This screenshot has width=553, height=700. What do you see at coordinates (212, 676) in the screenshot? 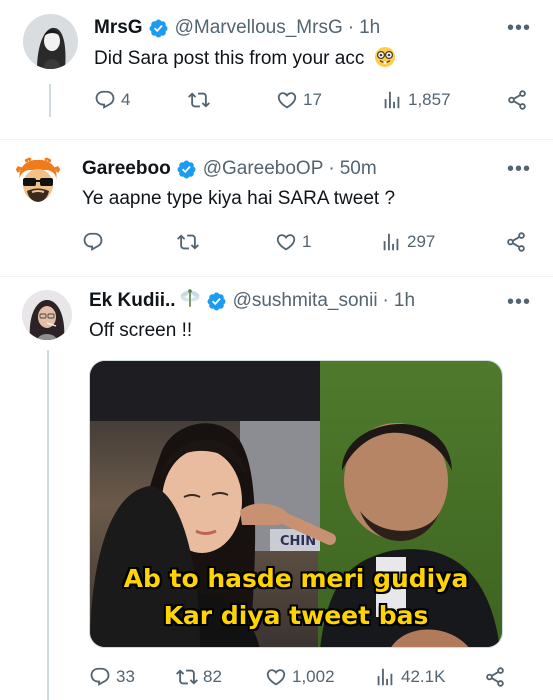
I see `retweet-count: 82` at bounding box center [212, 676].